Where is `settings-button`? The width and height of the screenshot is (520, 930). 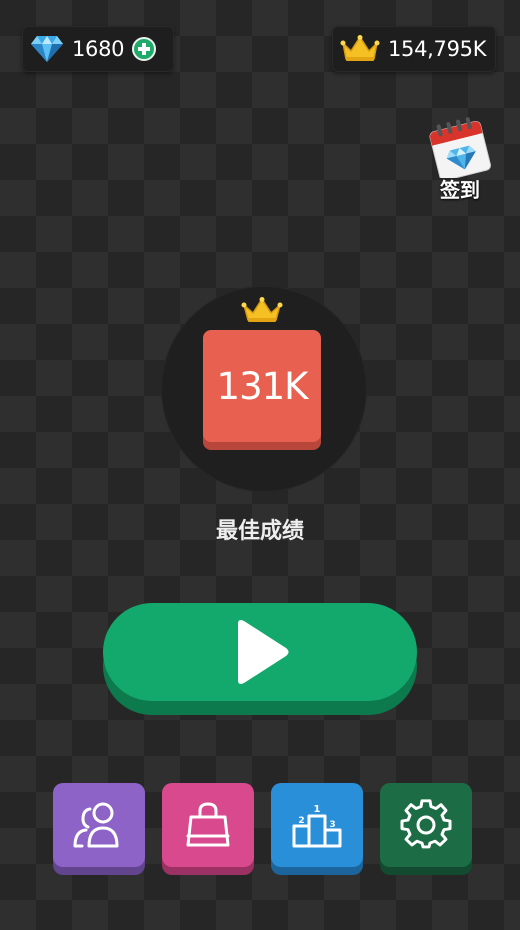 settings-button is located at coordinates (426, 825).